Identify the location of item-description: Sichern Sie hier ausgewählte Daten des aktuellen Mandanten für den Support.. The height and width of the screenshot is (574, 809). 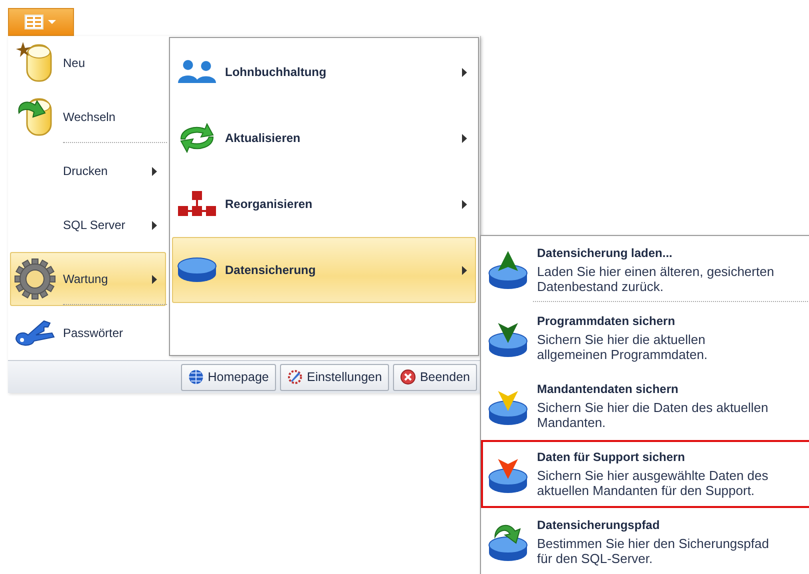
(653, 483).